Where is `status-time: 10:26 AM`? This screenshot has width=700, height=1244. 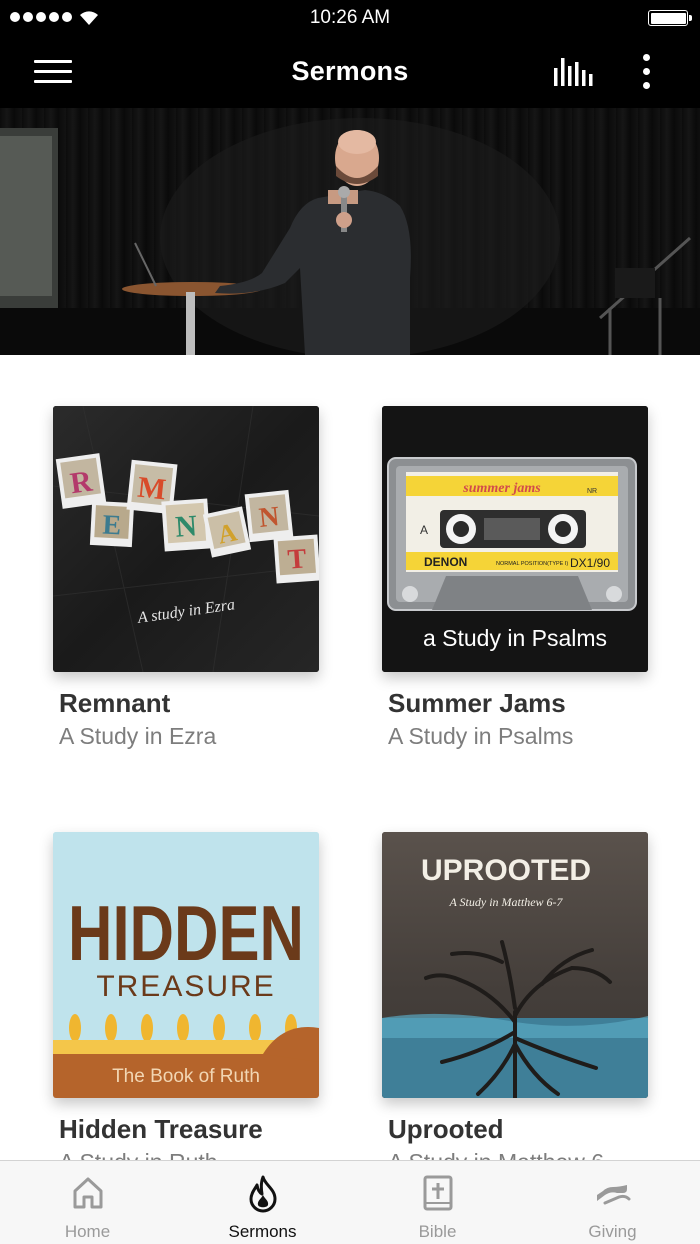
status-time: 10:26 AM is located at coordinates (350, 17).